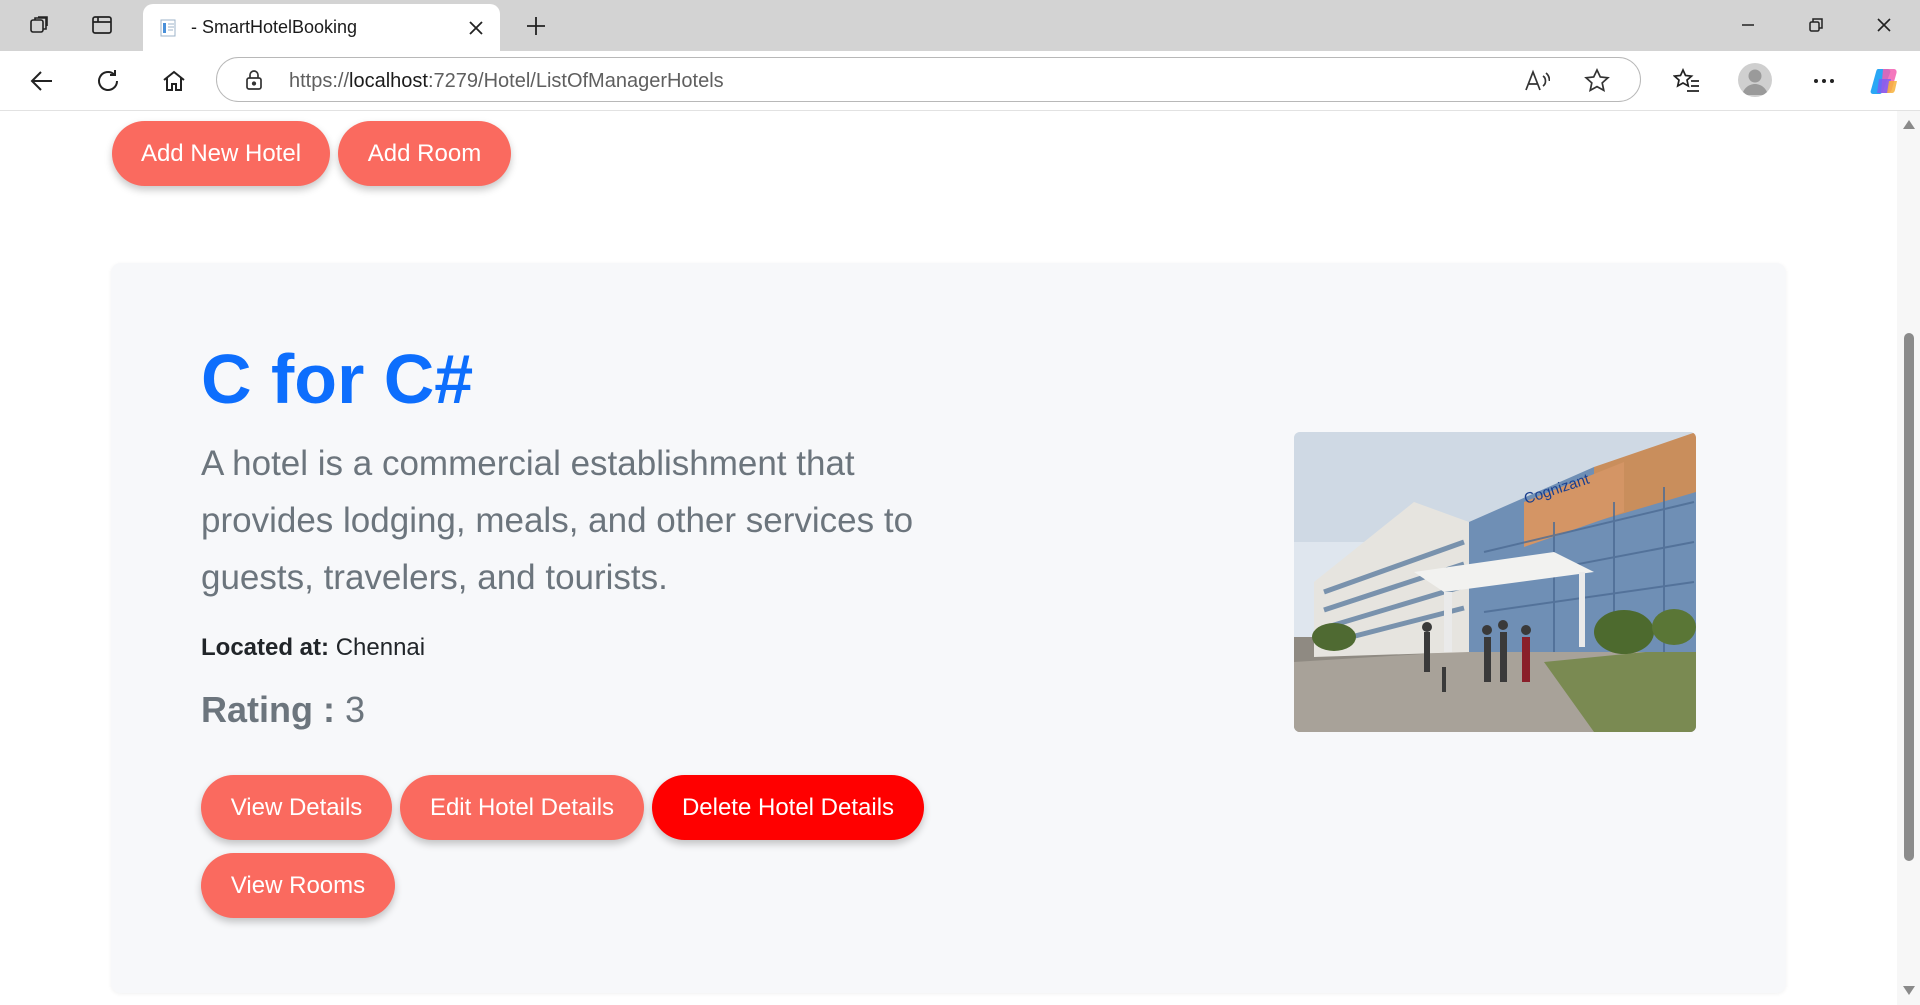  I want to click on tab-title: - SmartHotelBooking, so click(274, 27).